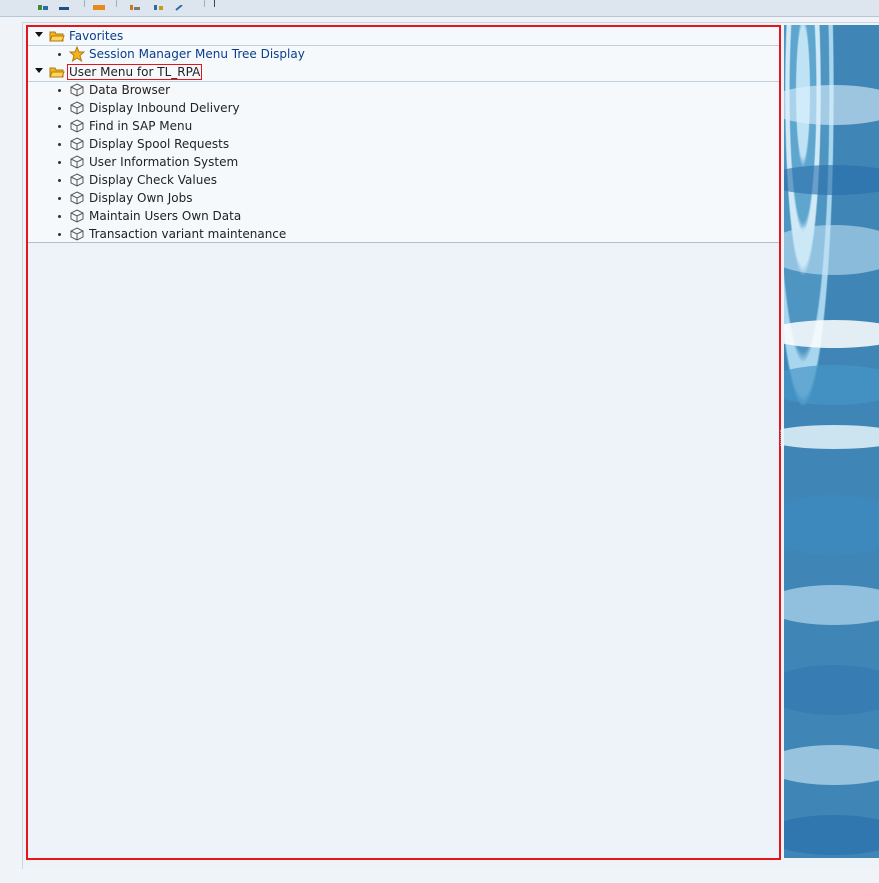 The width and height of the screenshot is (879, 883). Describe the element at coordinates (403, 36) in the screenshot. I see `tree-node-favorites: Favorites` at that location.